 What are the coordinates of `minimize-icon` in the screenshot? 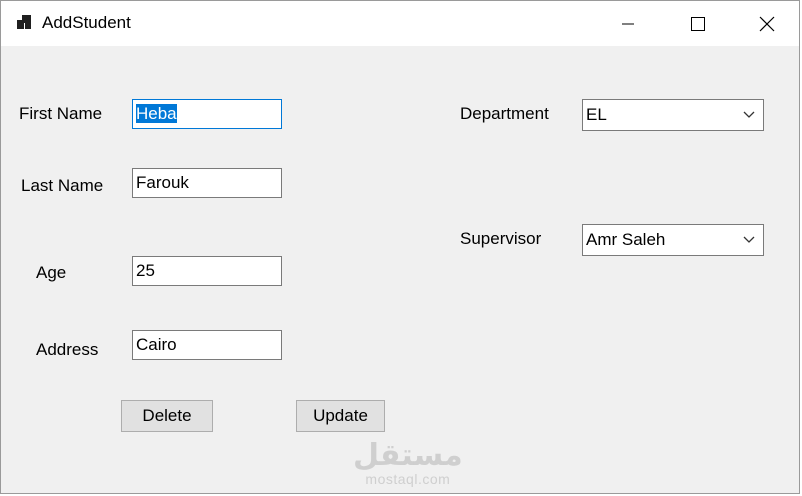 It's located at (628, 23).